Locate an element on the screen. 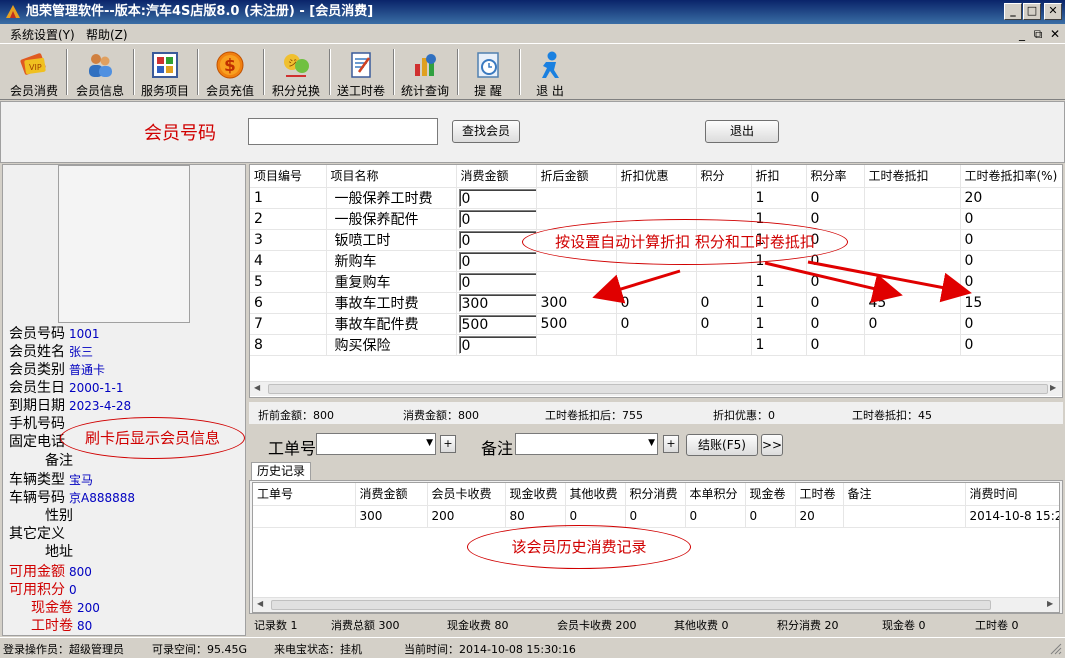 Image resolution: width=1065 pixels, height=658 pixels. items-cell: 300 is located at coordinates (576, 303).